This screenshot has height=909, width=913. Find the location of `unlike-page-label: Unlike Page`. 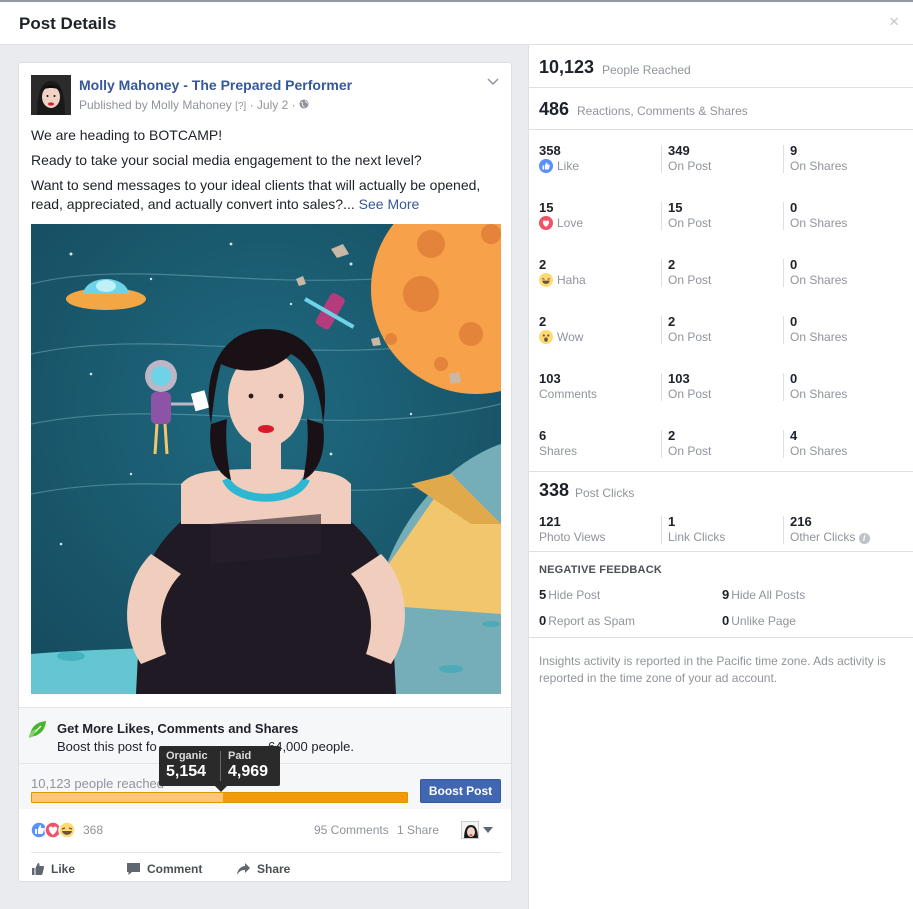

unlike-page-label: Unlike Page is located at coordinates (763, 621).